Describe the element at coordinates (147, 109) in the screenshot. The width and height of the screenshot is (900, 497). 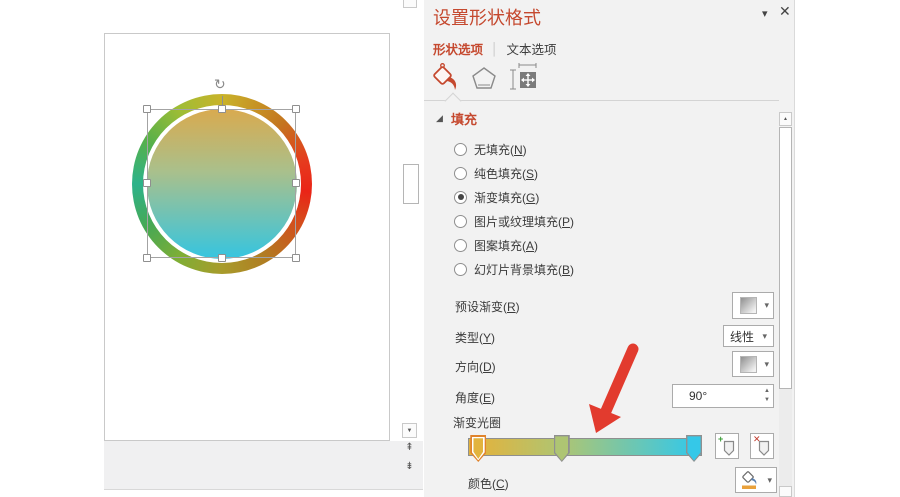
I see `resize-handle-nw` at that location.